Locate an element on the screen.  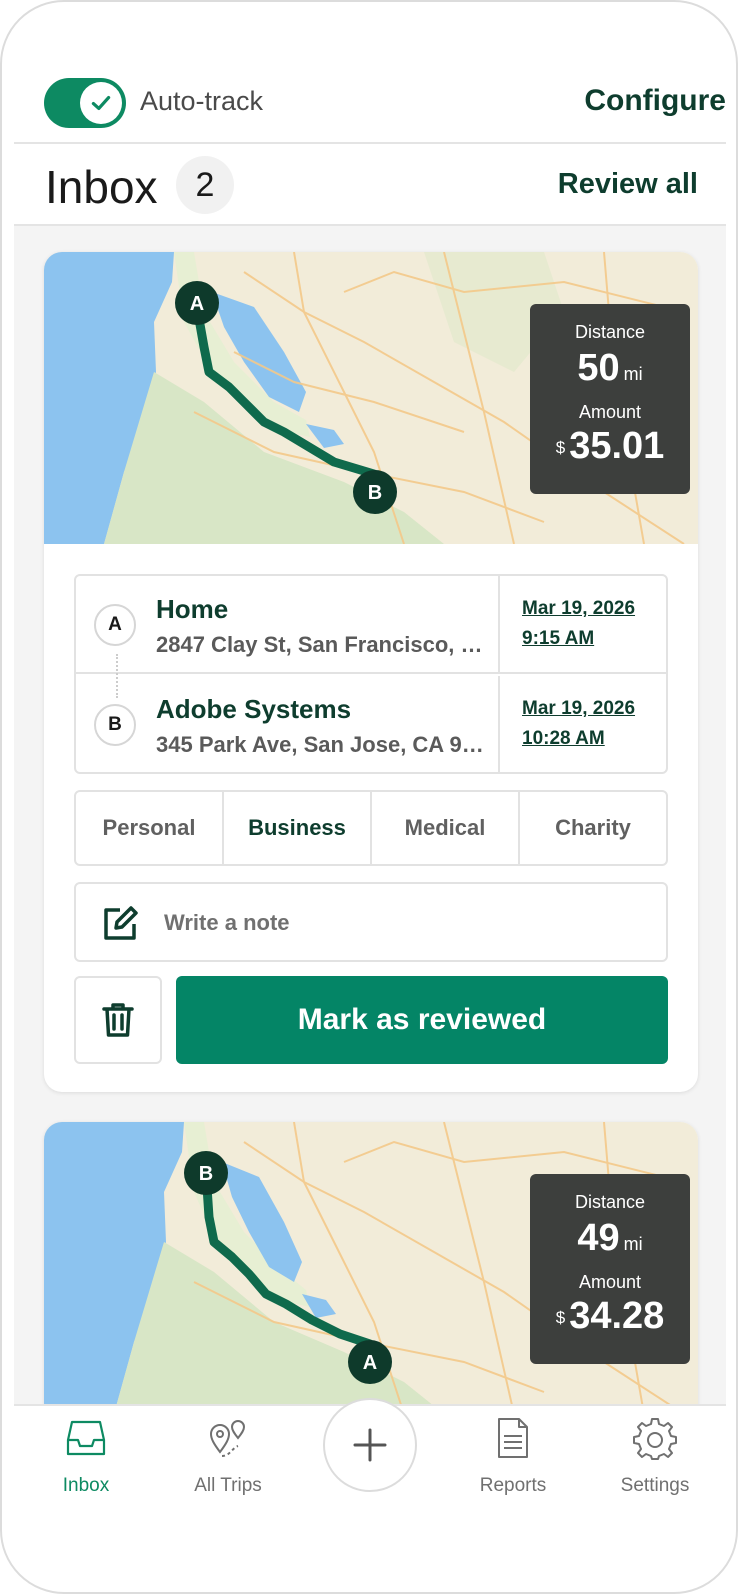
map-marker-bottom: A is located at coordinates (370, 1363).